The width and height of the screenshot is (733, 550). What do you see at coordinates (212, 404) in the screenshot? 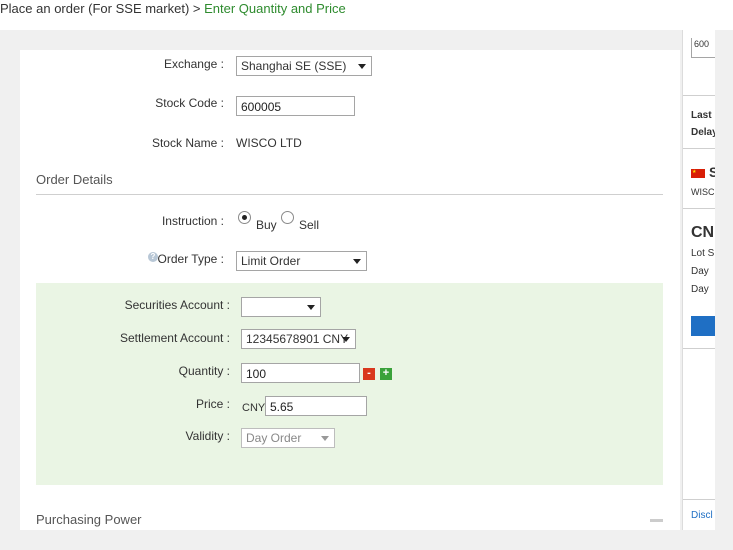
I see `price-label: Price :` at bounding box center [212, 404].